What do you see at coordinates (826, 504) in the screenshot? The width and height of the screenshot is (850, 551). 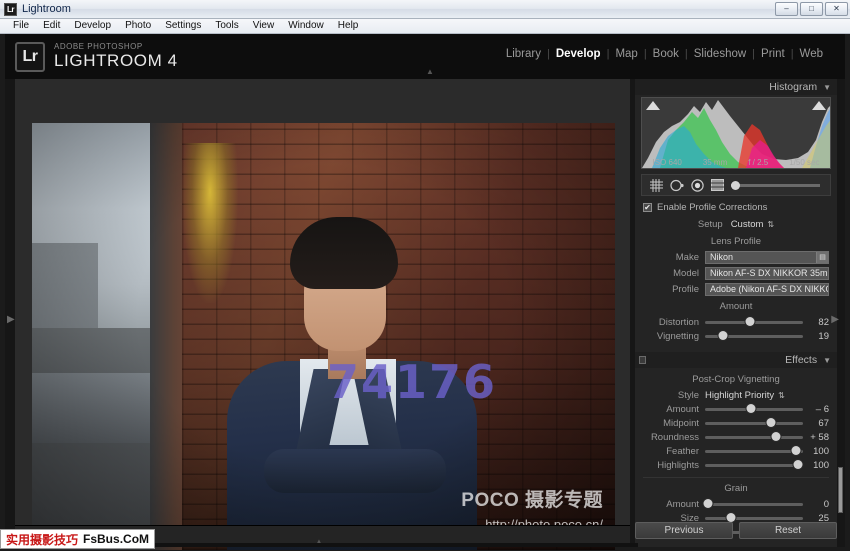 I see `grain-amount-value: 0` at bounding box center [826, 504].